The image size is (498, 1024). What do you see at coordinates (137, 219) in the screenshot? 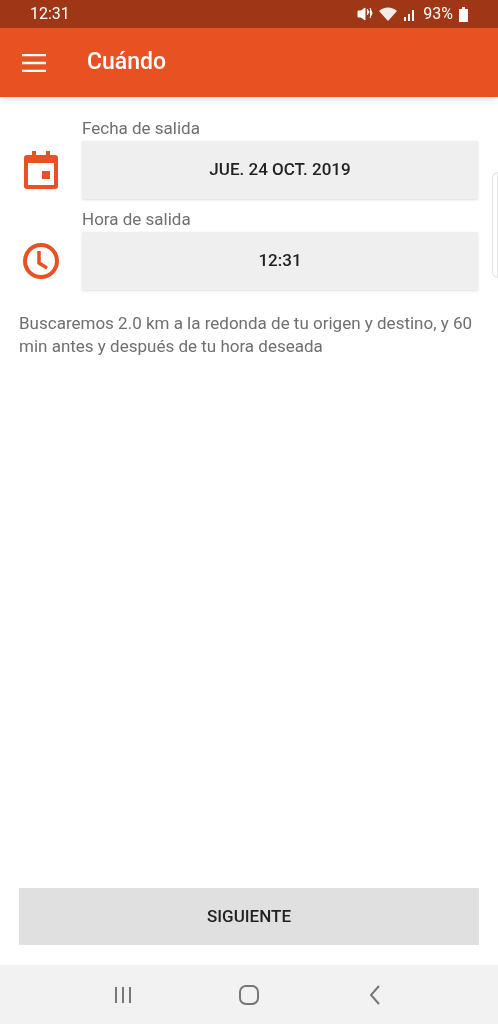
I see `field-label: Hora de salida` at bounding box center [137, 219].